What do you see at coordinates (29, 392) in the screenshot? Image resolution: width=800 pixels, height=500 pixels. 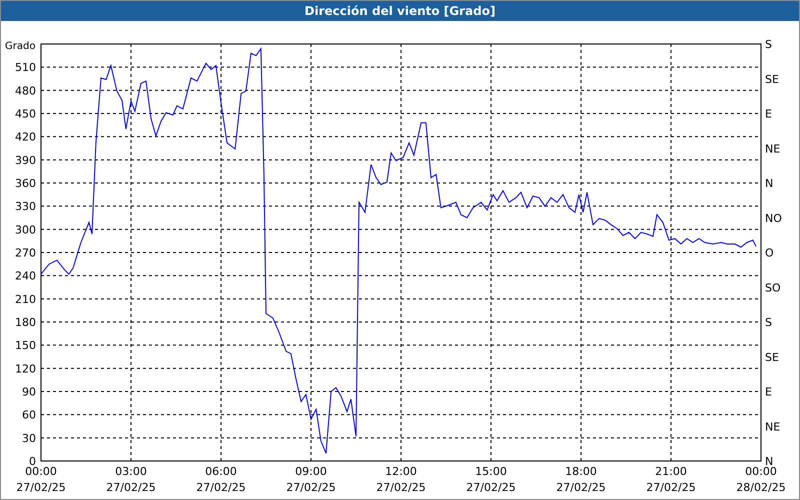 I see `y-tick-label: 90` at bounding box center [29, 392].